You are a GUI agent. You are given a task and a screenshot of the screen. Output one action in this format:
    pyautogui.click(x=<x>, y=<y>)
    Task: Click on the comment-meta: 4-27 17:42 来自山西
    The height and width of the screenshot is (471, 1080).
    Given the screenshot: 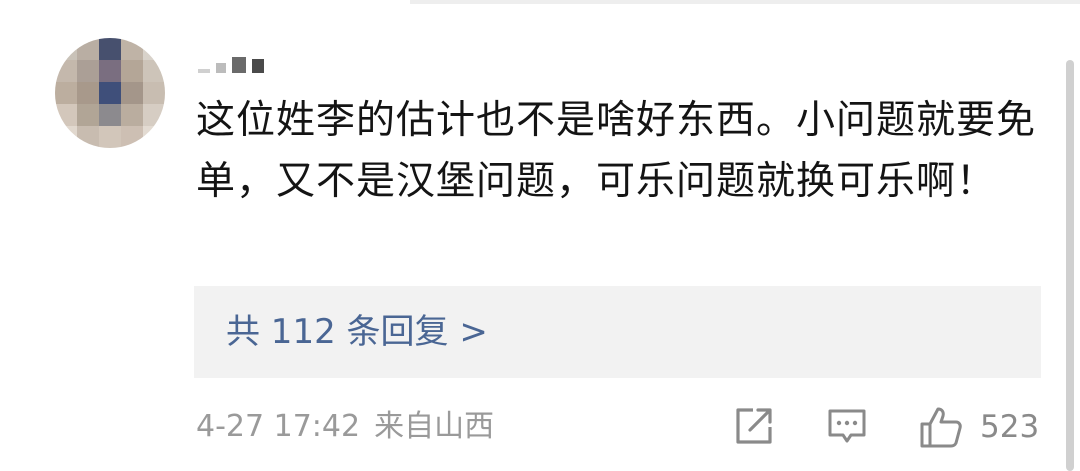 What is the action you would take?
    pyautogui.click(x=352, y=427)
    